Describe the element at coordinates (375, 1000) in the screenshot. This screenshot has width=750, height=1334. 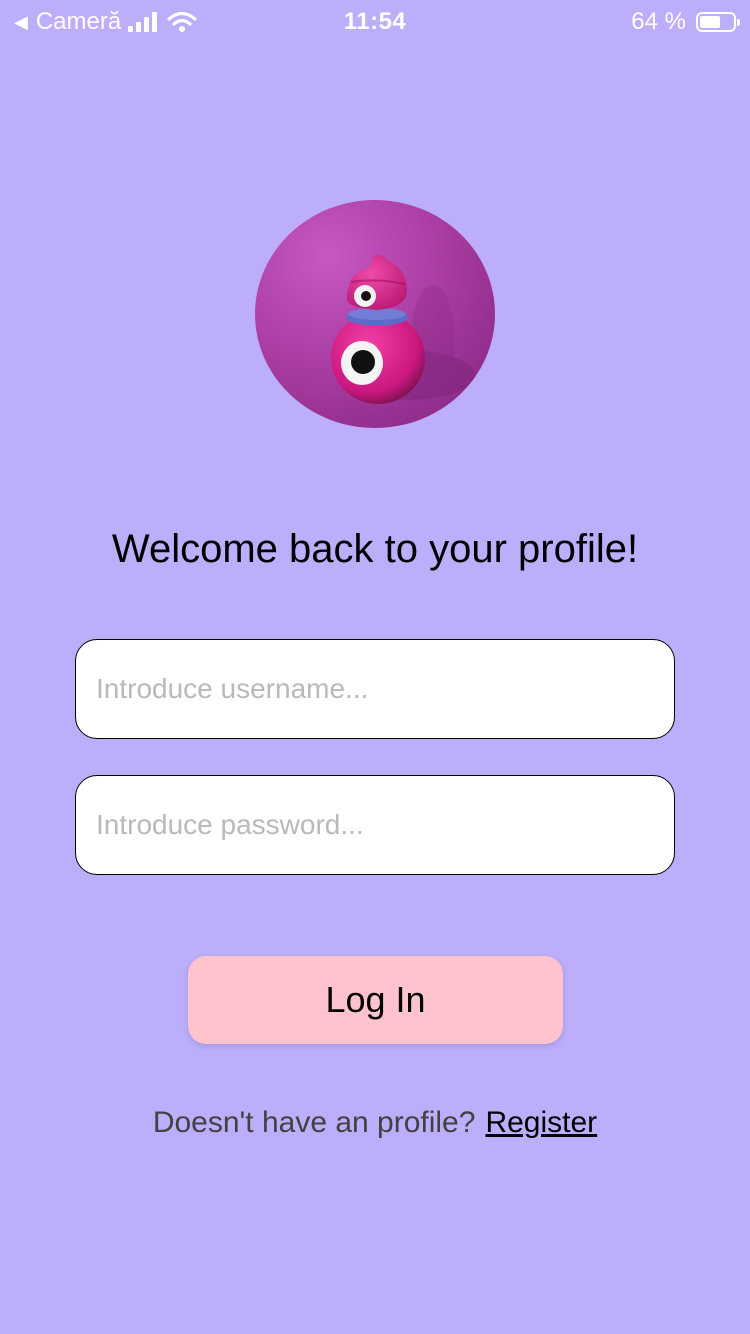
I see `login-button: Log In` at that location.